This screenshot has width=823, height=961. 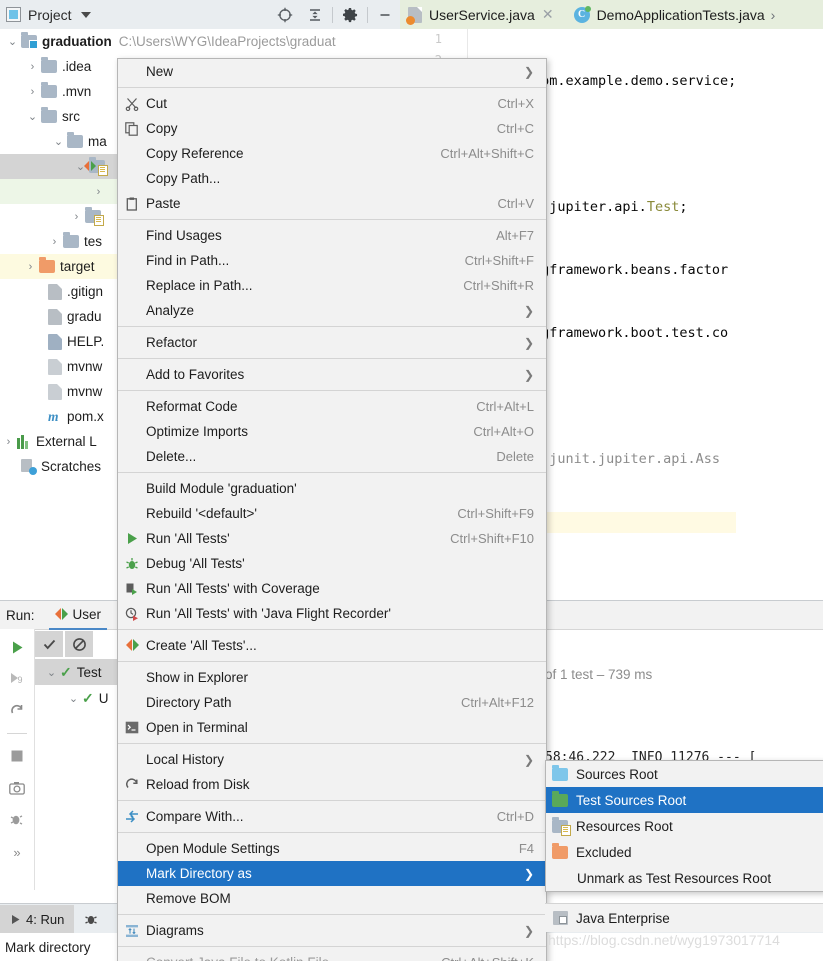 What do you see at coordinates (85, 291) in the screenshot?
I see `tree-node-label: .gitign` at bounding box center [85, 291].